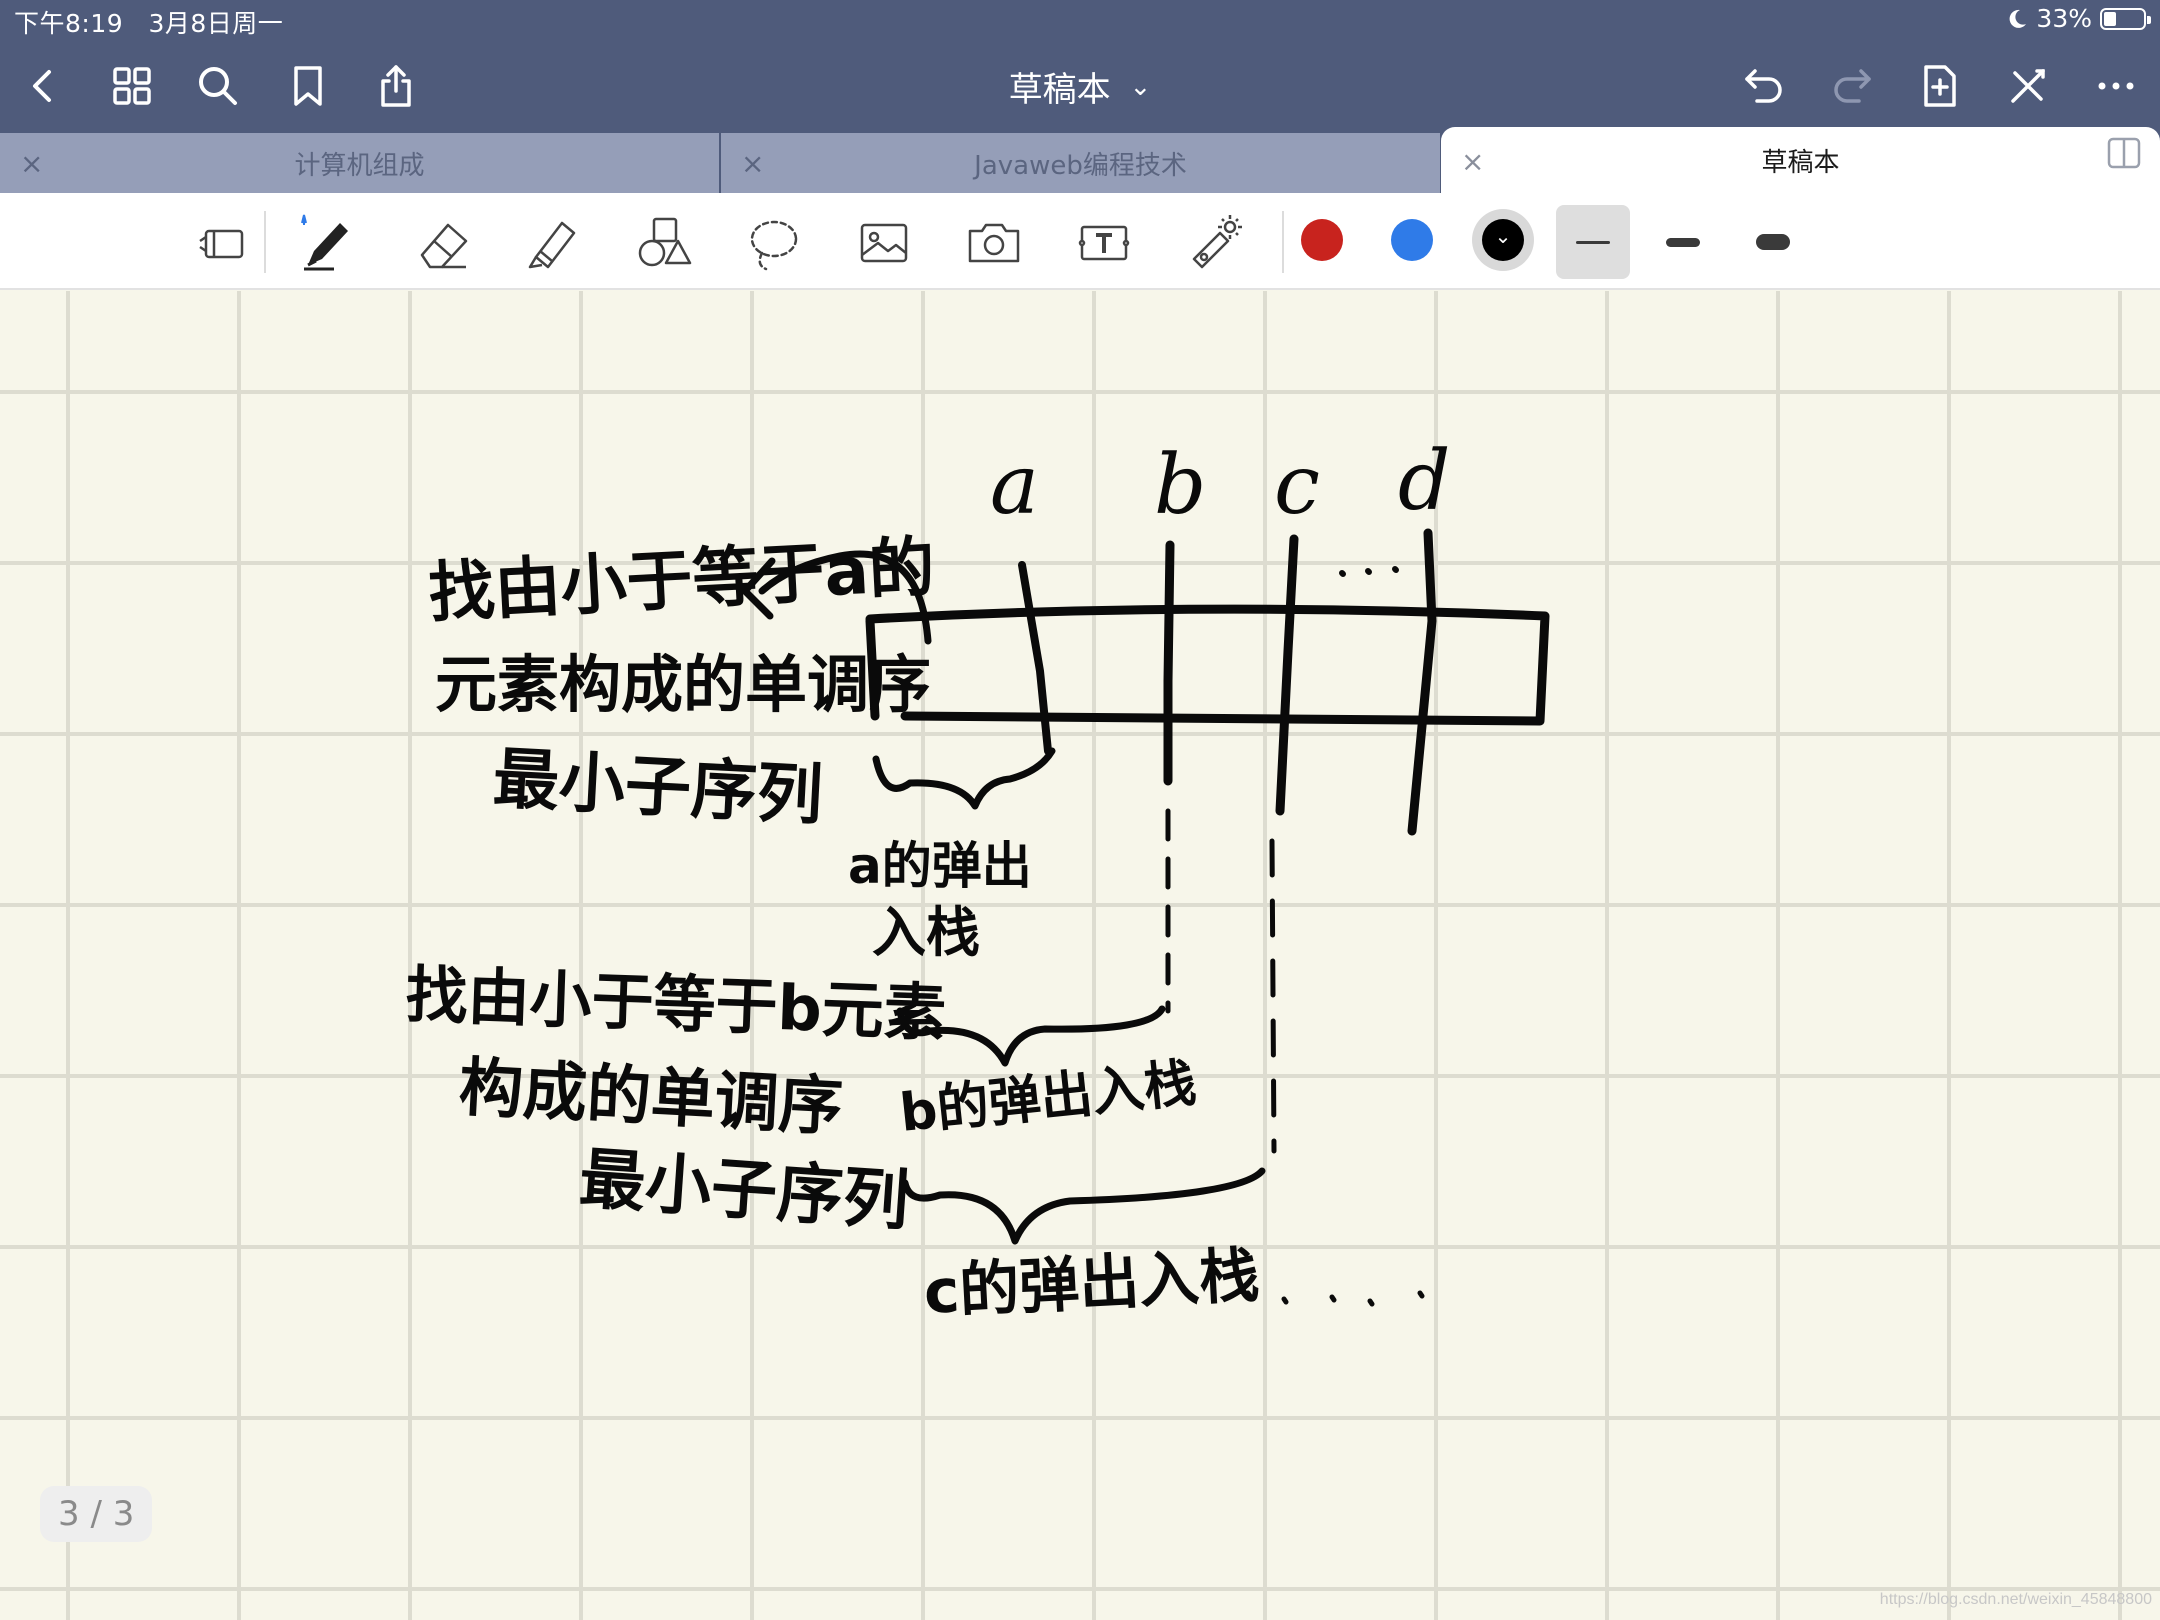 The width and height of the screenshot is (2160, 1620). I want to click on add-page-icon, so click(1940, 86).